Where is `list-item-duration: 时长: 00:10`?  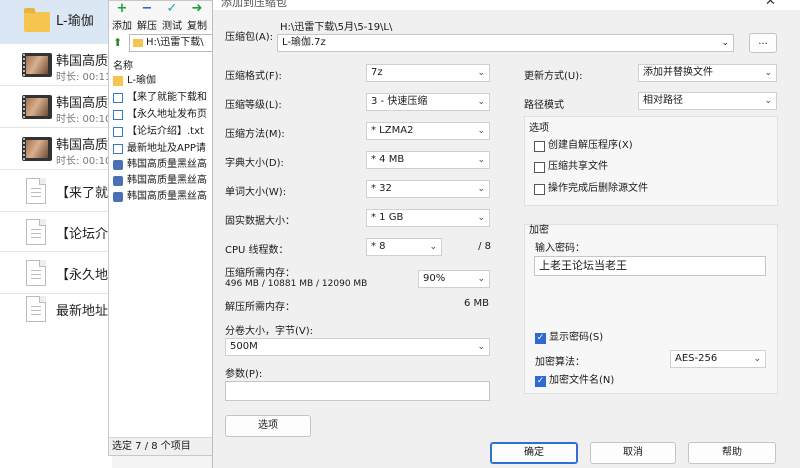
list-item-duration: 时长: 00:10 is located at coordinates (84, 161).